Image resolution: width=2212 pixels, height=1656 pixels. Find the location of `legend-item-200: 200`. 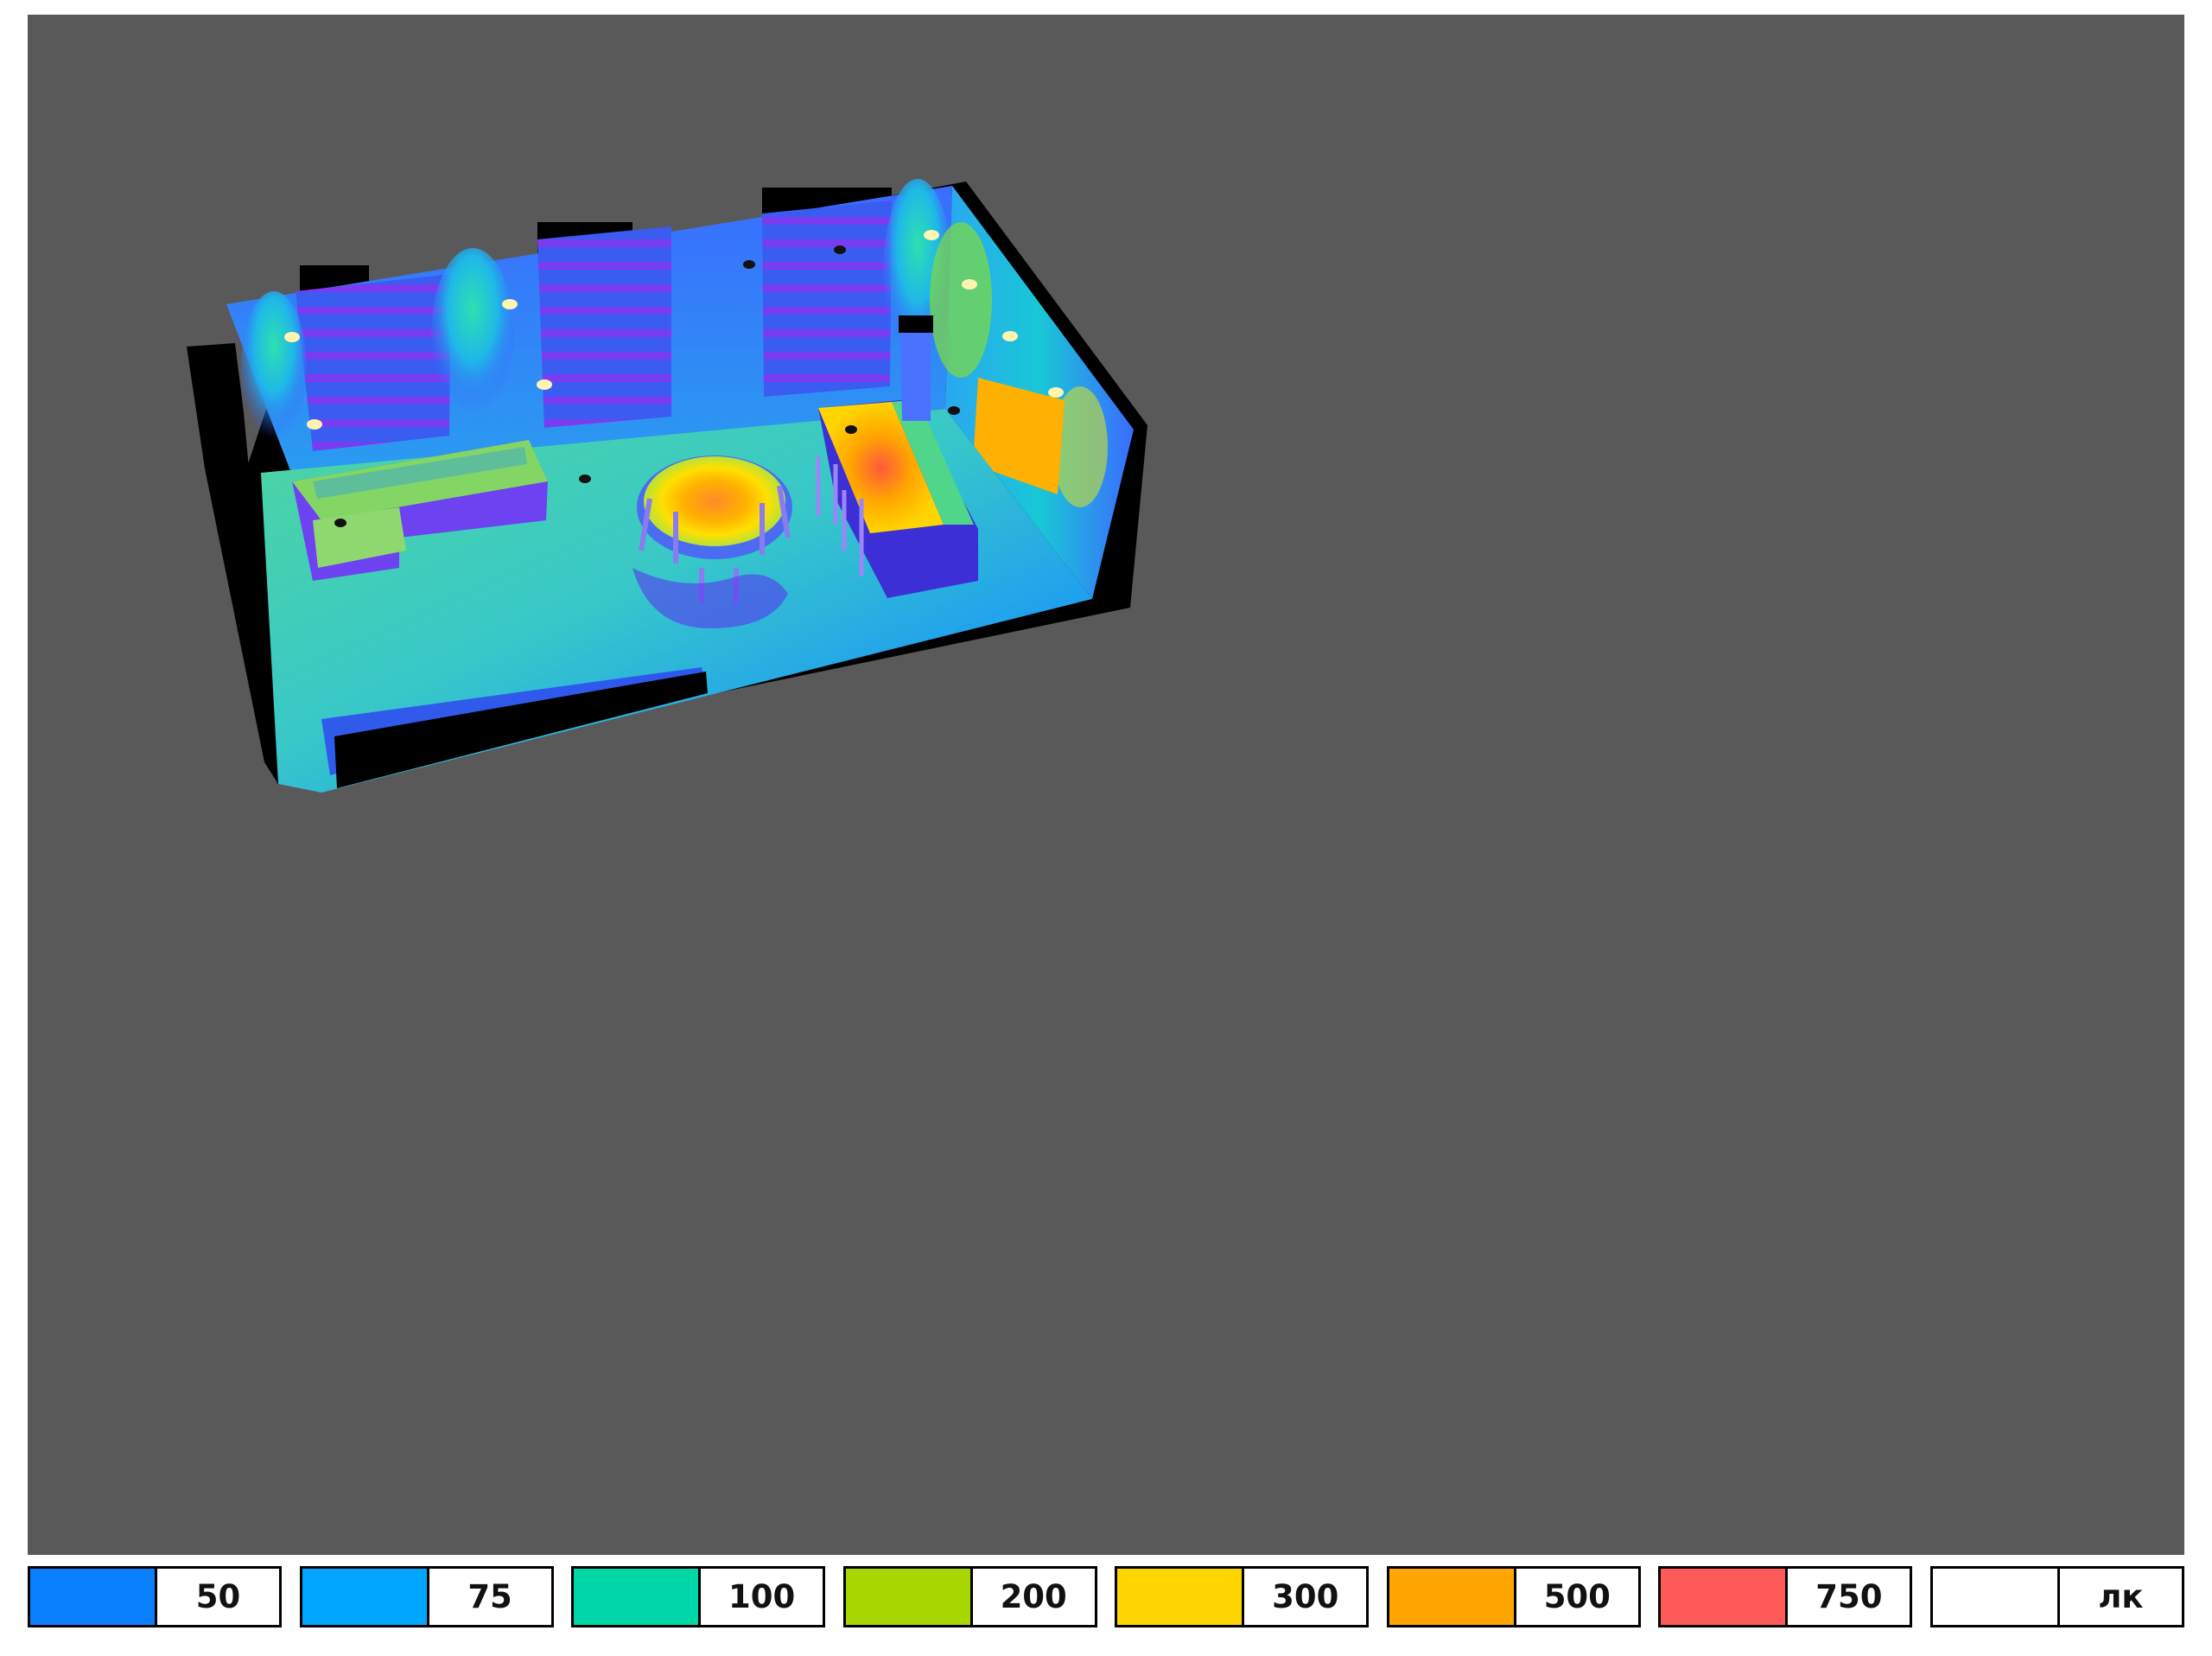

legend-item-200: 200 is located at coordinates (969, 1596).